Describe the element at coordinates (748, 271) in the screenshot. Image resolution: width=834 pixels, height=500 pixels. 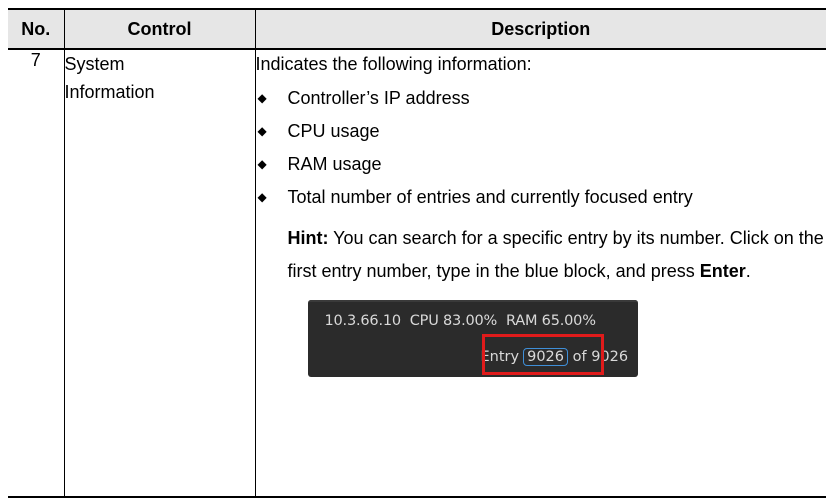
I see `hint-end: .` at that location.